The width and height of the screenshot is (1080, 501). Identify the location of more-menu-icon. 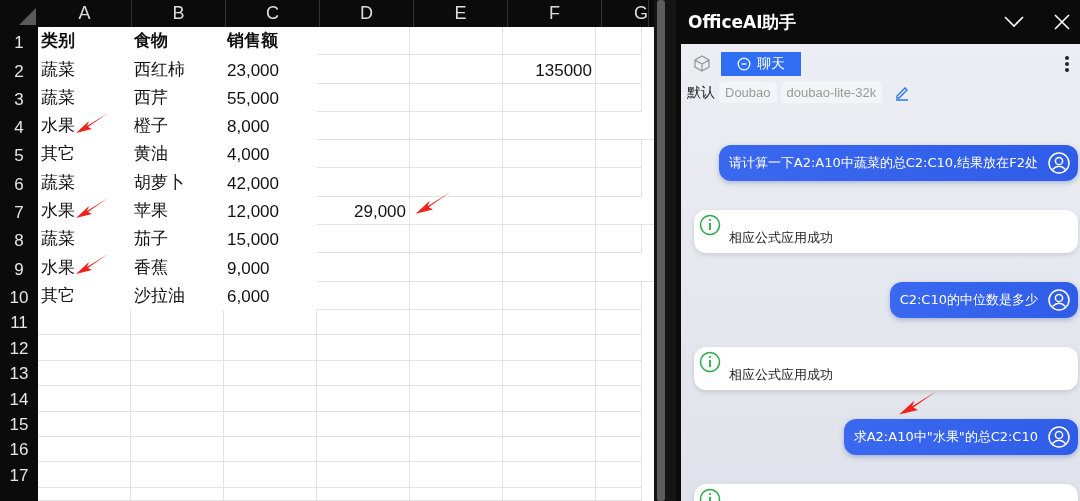
(1067, 64).